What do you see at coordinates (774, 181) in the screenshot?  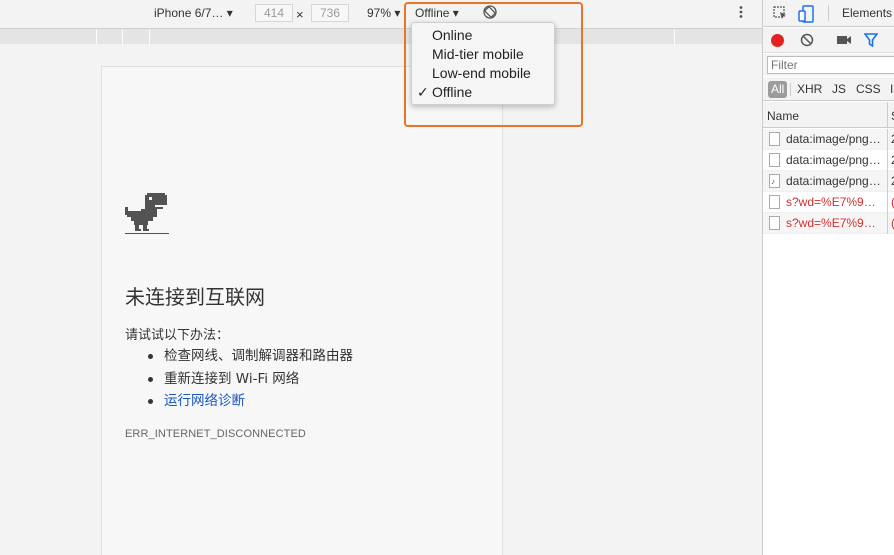 I see `audio-file-icon` at bounding box center [774, 181].